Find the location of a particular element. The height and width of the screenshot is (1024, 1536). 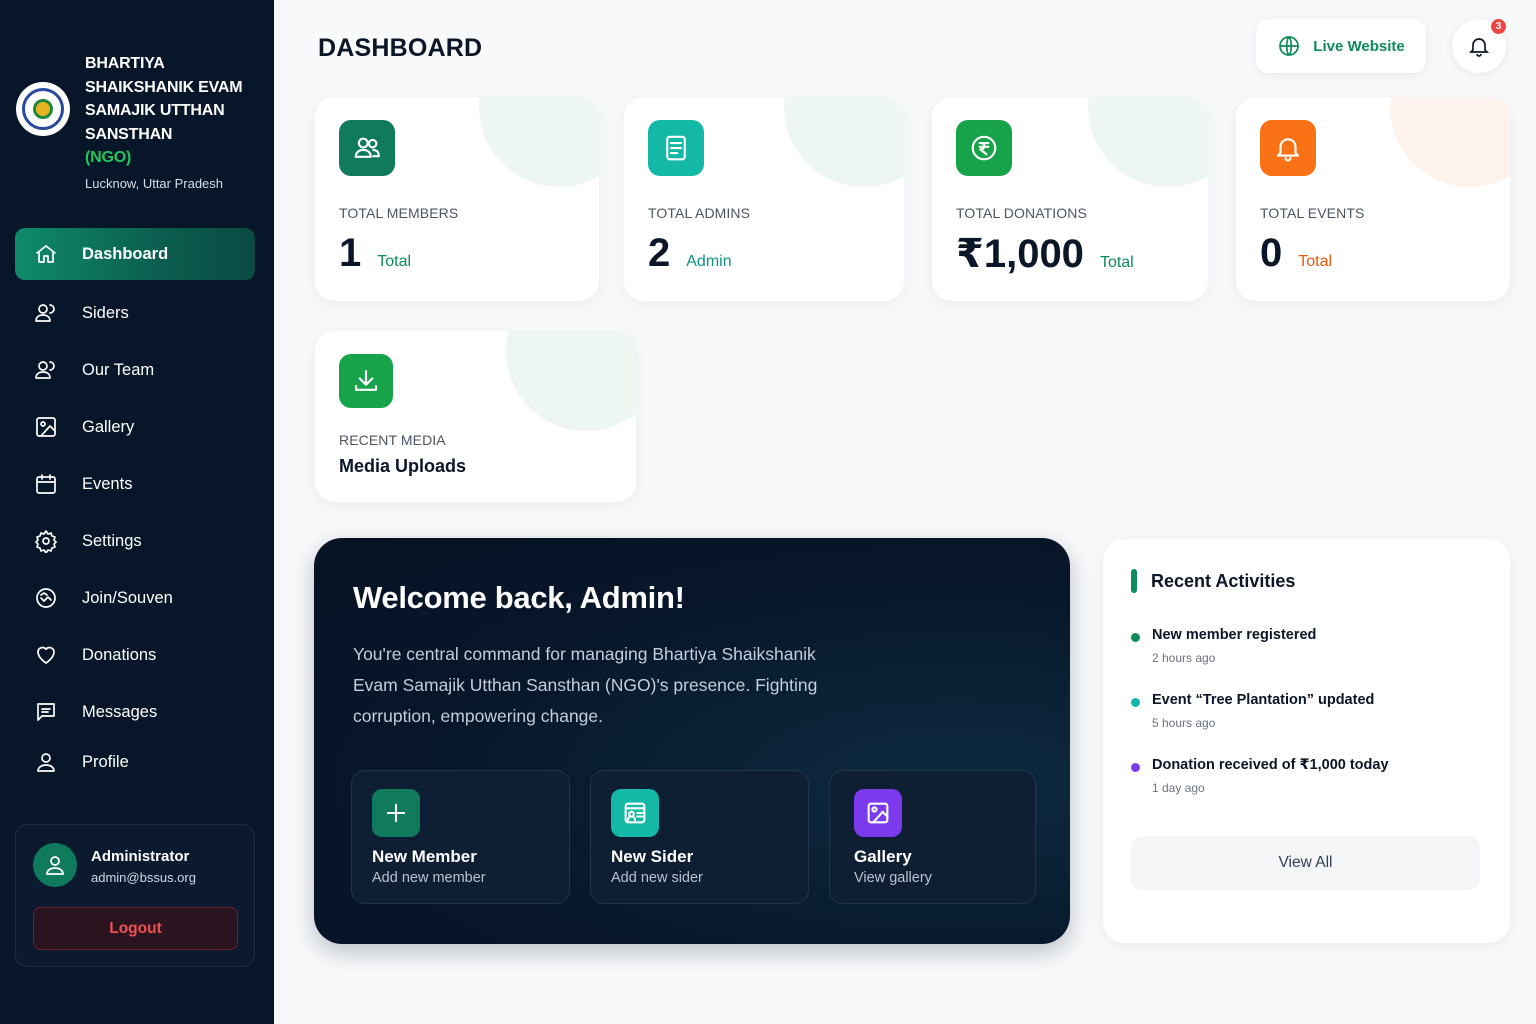

new-sider-button: New Sider Add new sider is located at coordinates (699, 837).